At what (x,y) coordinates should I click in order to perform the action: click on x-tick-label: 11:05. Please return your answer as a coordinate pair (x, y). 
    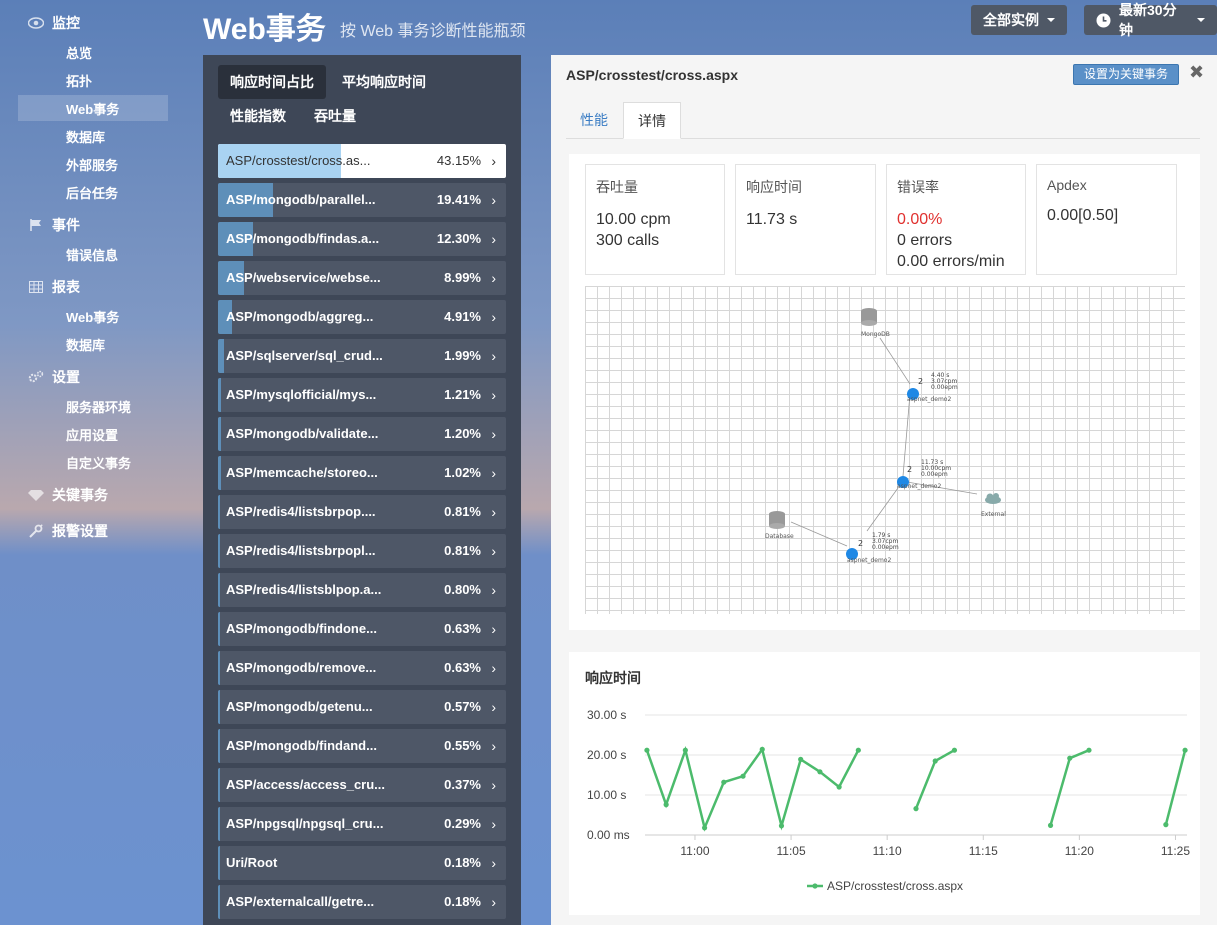
    Looking at the image, I should click on (791, 851).